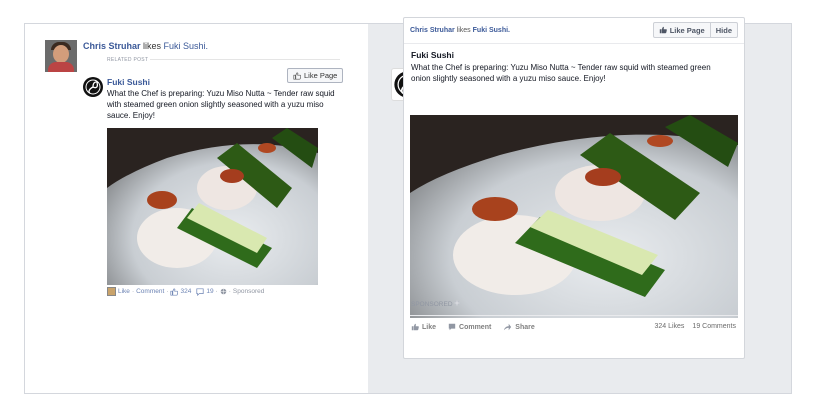  I want to click on post-actions: Like Comment Share, so click(473, 327).